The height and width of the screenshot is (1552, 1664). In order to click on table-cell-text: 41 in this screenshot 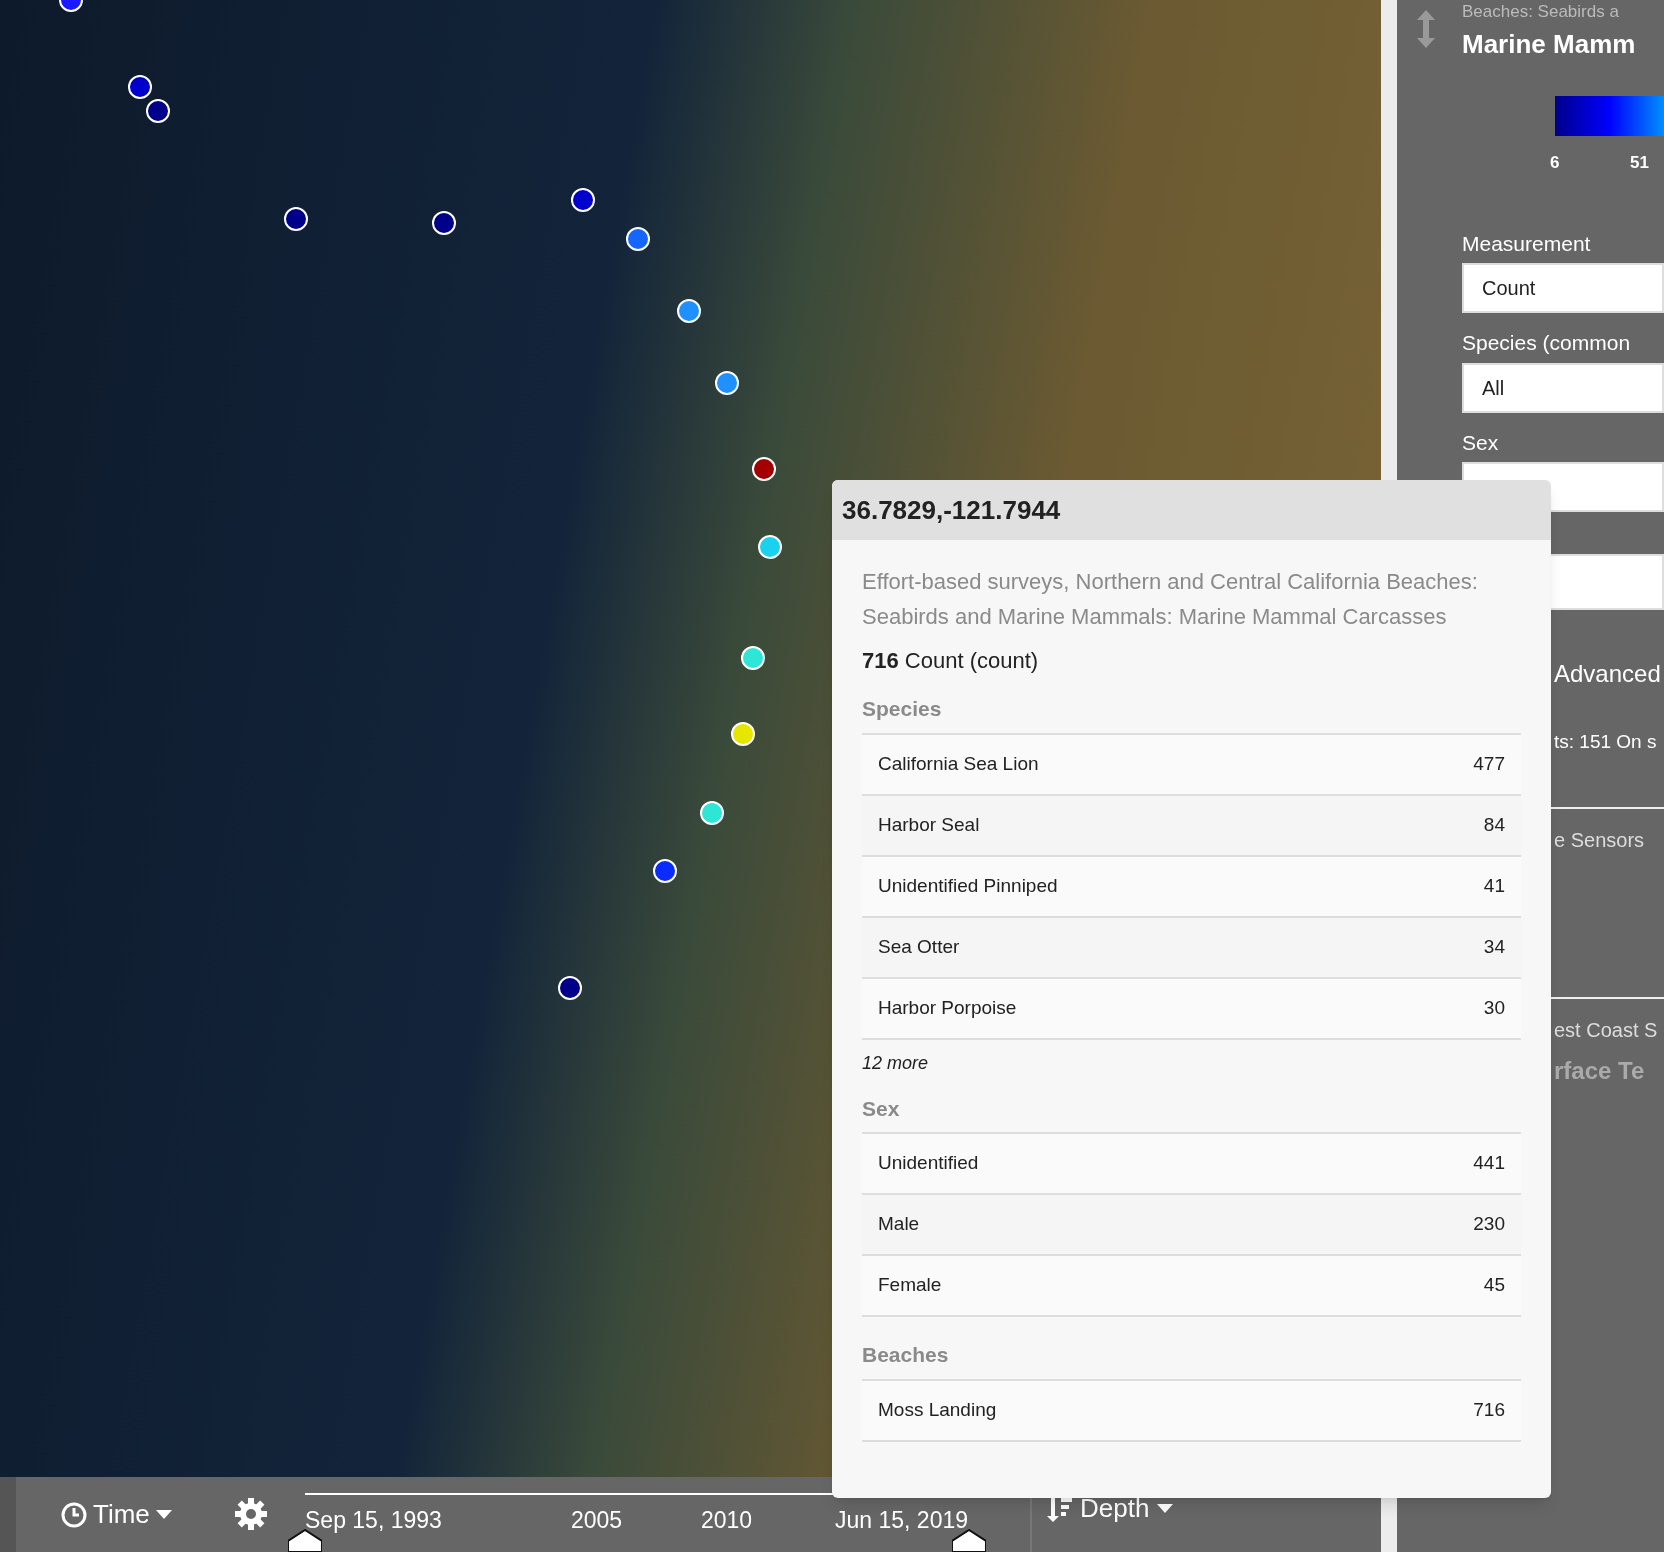, I will do `click(1494, 885)`.